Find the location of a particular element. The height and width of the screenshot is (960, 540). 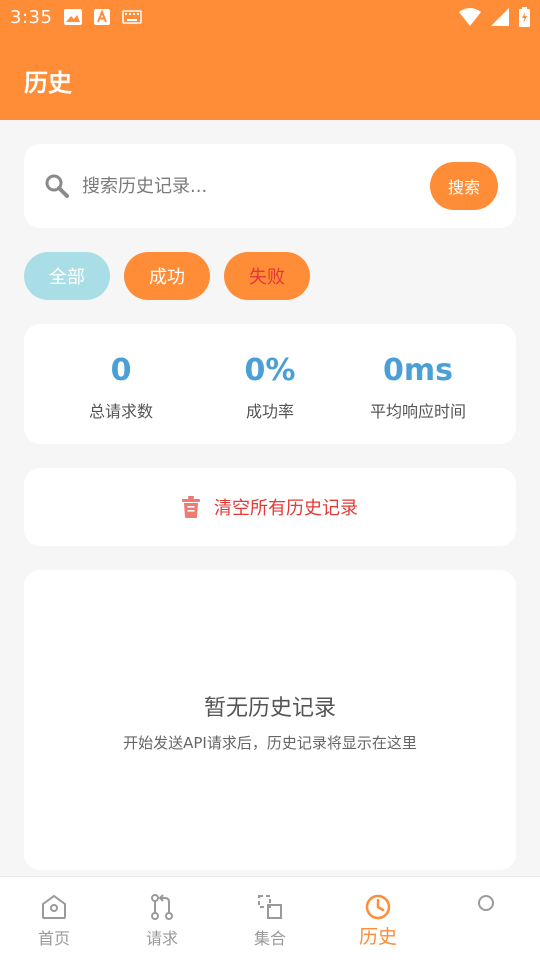

stat-value: 0ms is located at coordinates (418, 370).